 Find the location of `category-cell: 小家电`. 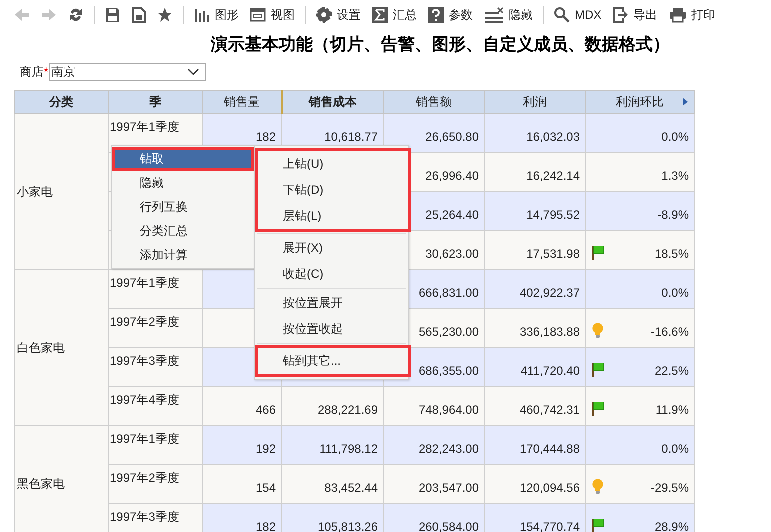

category-cell: 小家电 is located at coordinates (35, 191).